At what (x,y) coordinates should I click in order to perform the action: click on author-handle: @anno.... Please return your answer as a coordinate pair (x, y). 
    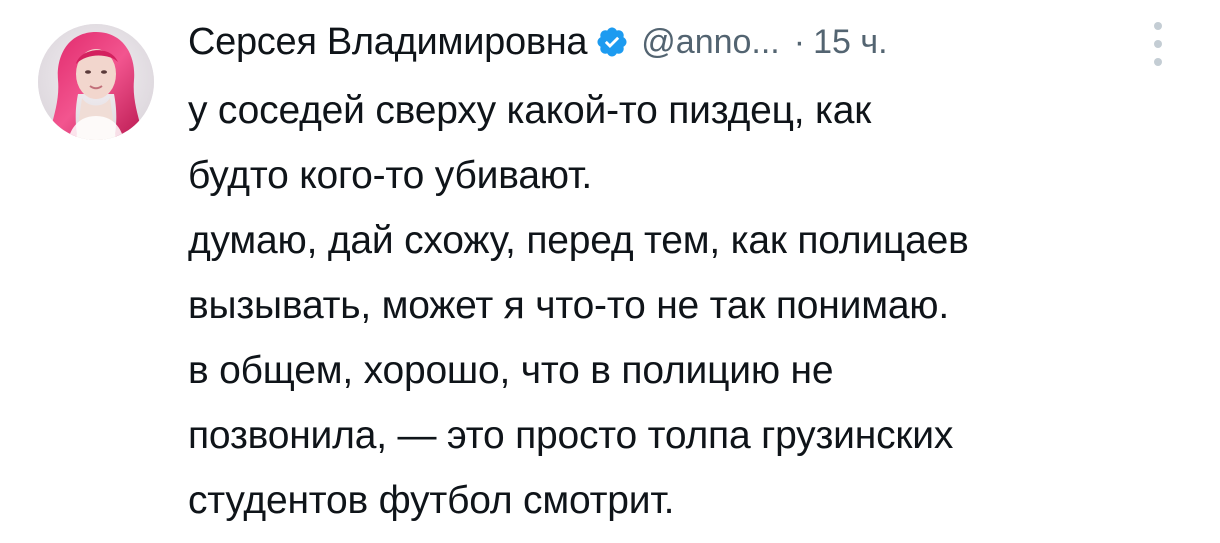
    Looking at the image, I should click on (710, 42).